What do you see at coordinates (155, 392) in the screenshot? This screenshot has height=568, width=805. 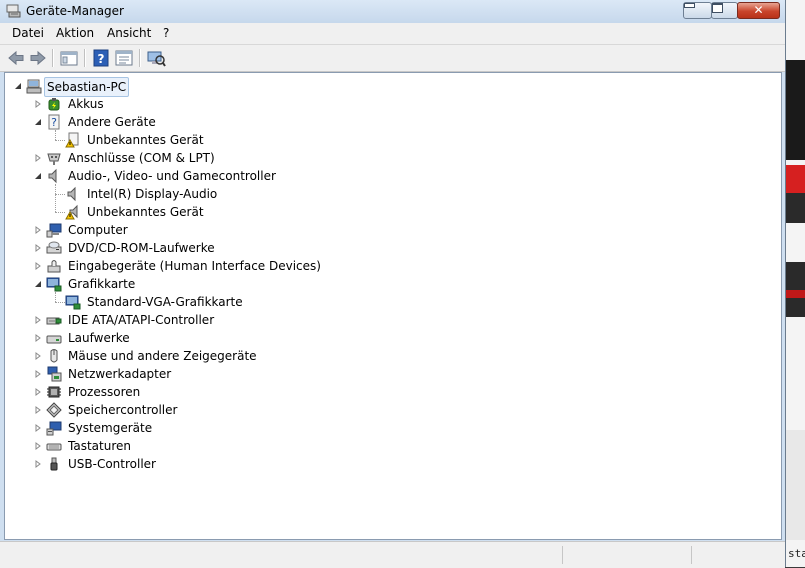 I see `tree-item: Prozessoren` at bounding box center [155, 392].